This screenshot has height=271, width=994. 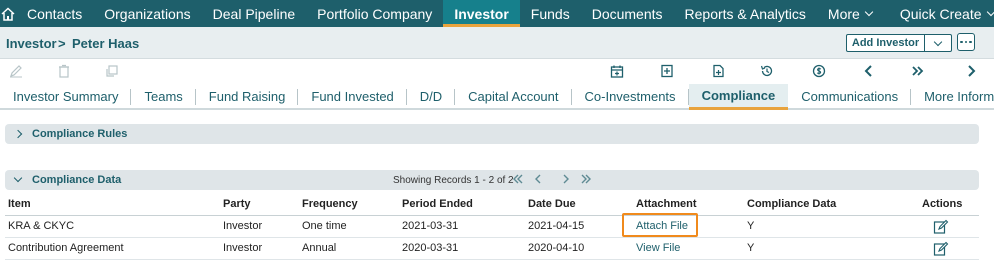 What do you see at coordinates (497, 43) in the screenshot?
I see `breadcrumb: Investor > Peter Haas Add Investor` at bounding box center [497, 43].